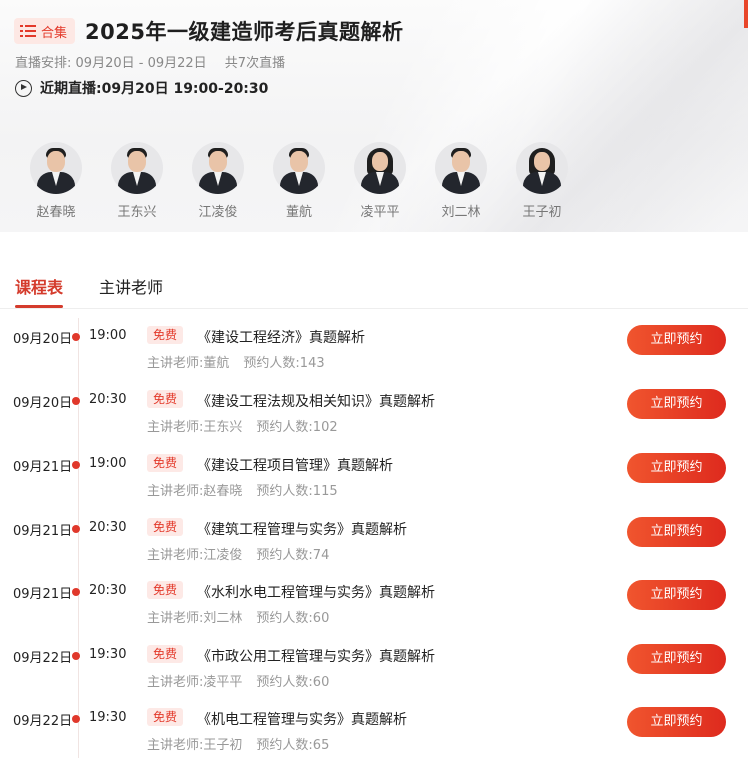 This screenshot has height=768, width=748. I want to click on course-title: 《机电工程管理与实务》真题解析, so click(302, 719).